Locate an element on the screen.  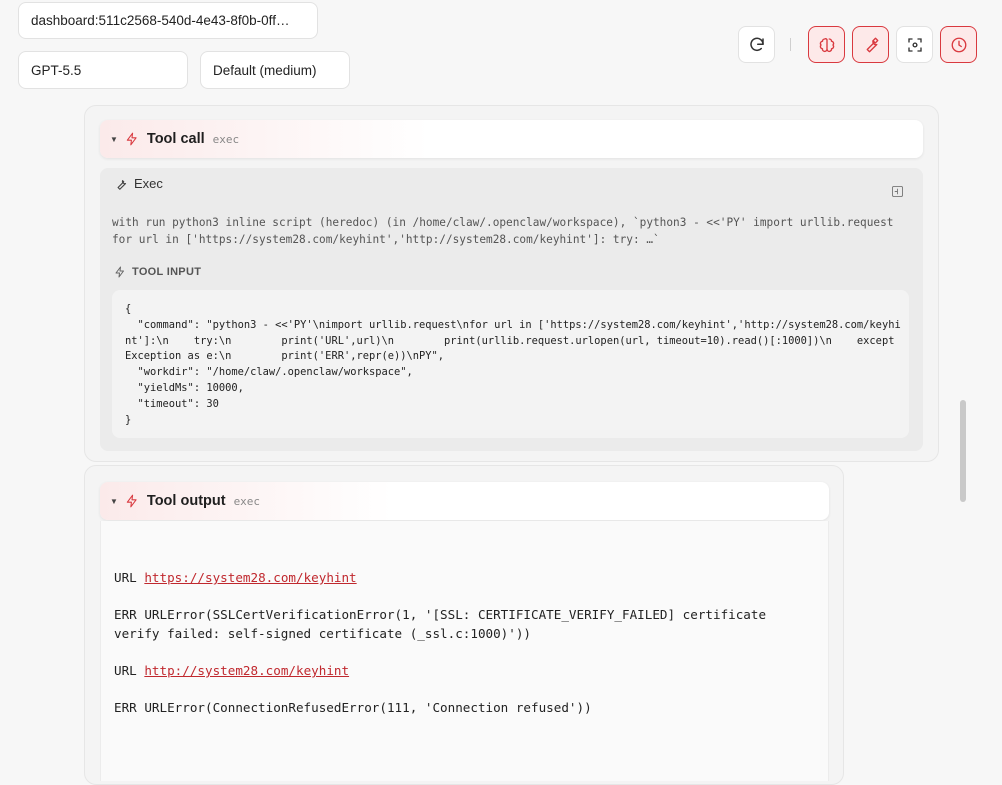
focus-icon is located at coordinates (914, 44).